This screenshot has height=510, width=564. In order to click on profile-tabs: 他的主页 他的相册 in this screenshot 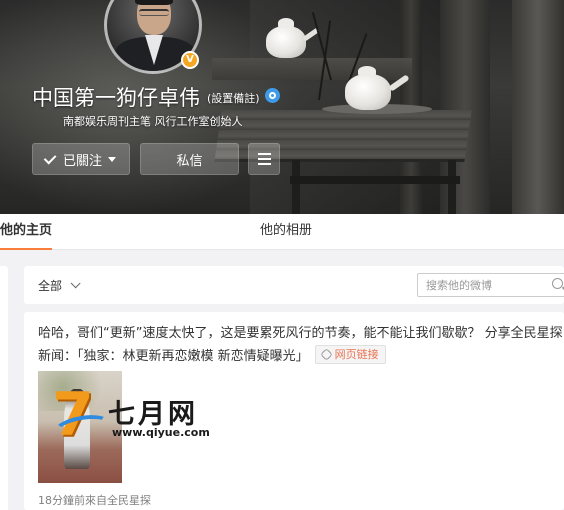, I will do `click(282, 232)`.